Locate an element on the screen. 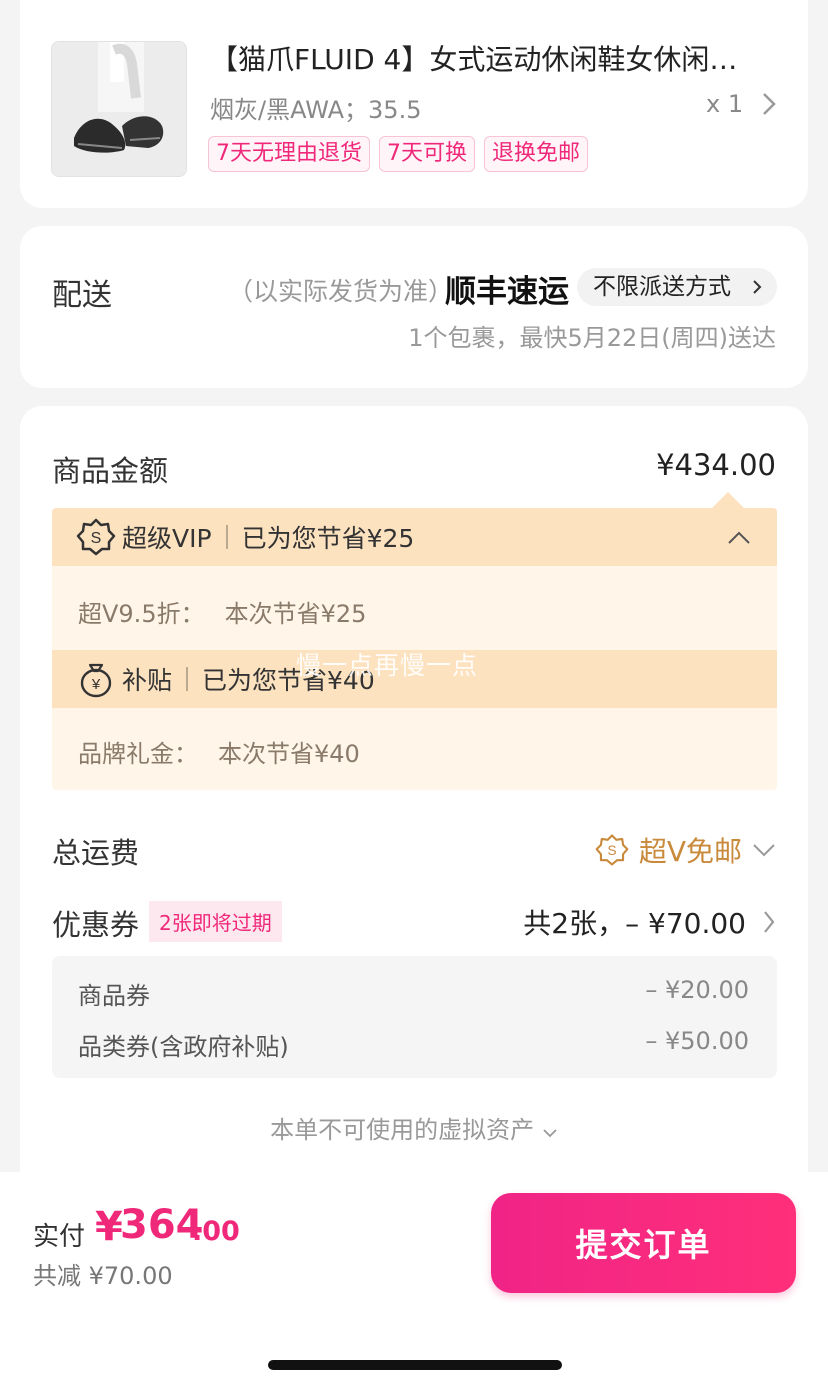  delivery-eta: 1个包裹，最快5月22日(周四)送达 is located at coordinates (592, 338).